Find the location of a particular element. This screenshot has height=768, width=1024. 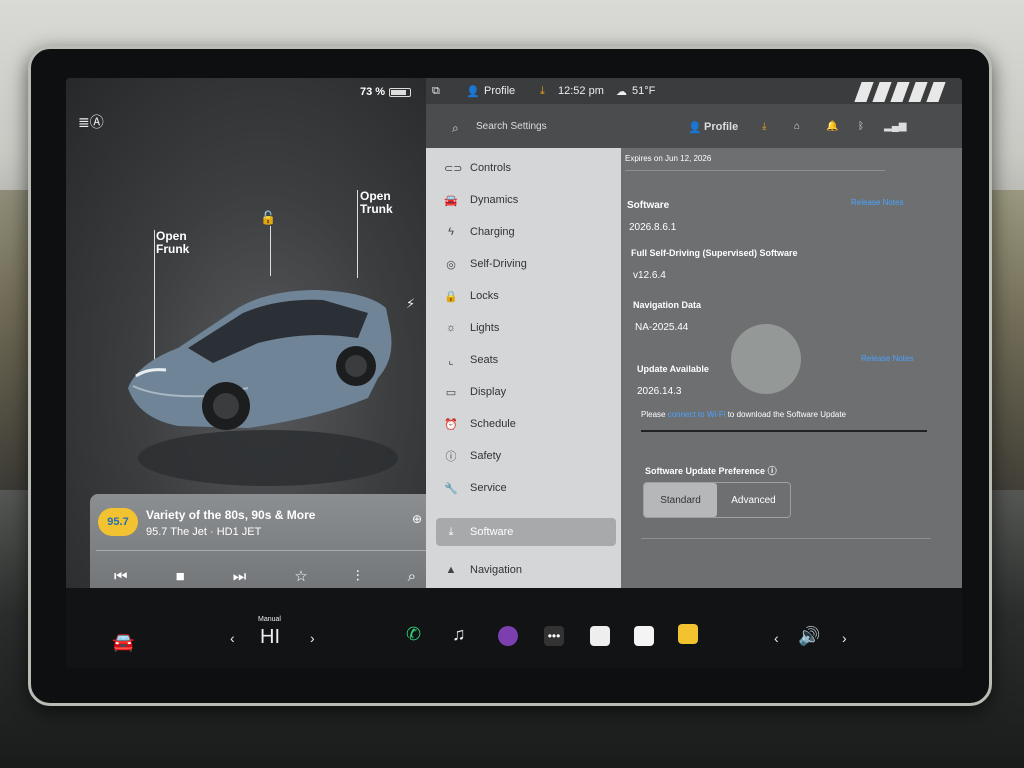

bluetooth-icon: ᛒ is located at coordinates (861, 126).